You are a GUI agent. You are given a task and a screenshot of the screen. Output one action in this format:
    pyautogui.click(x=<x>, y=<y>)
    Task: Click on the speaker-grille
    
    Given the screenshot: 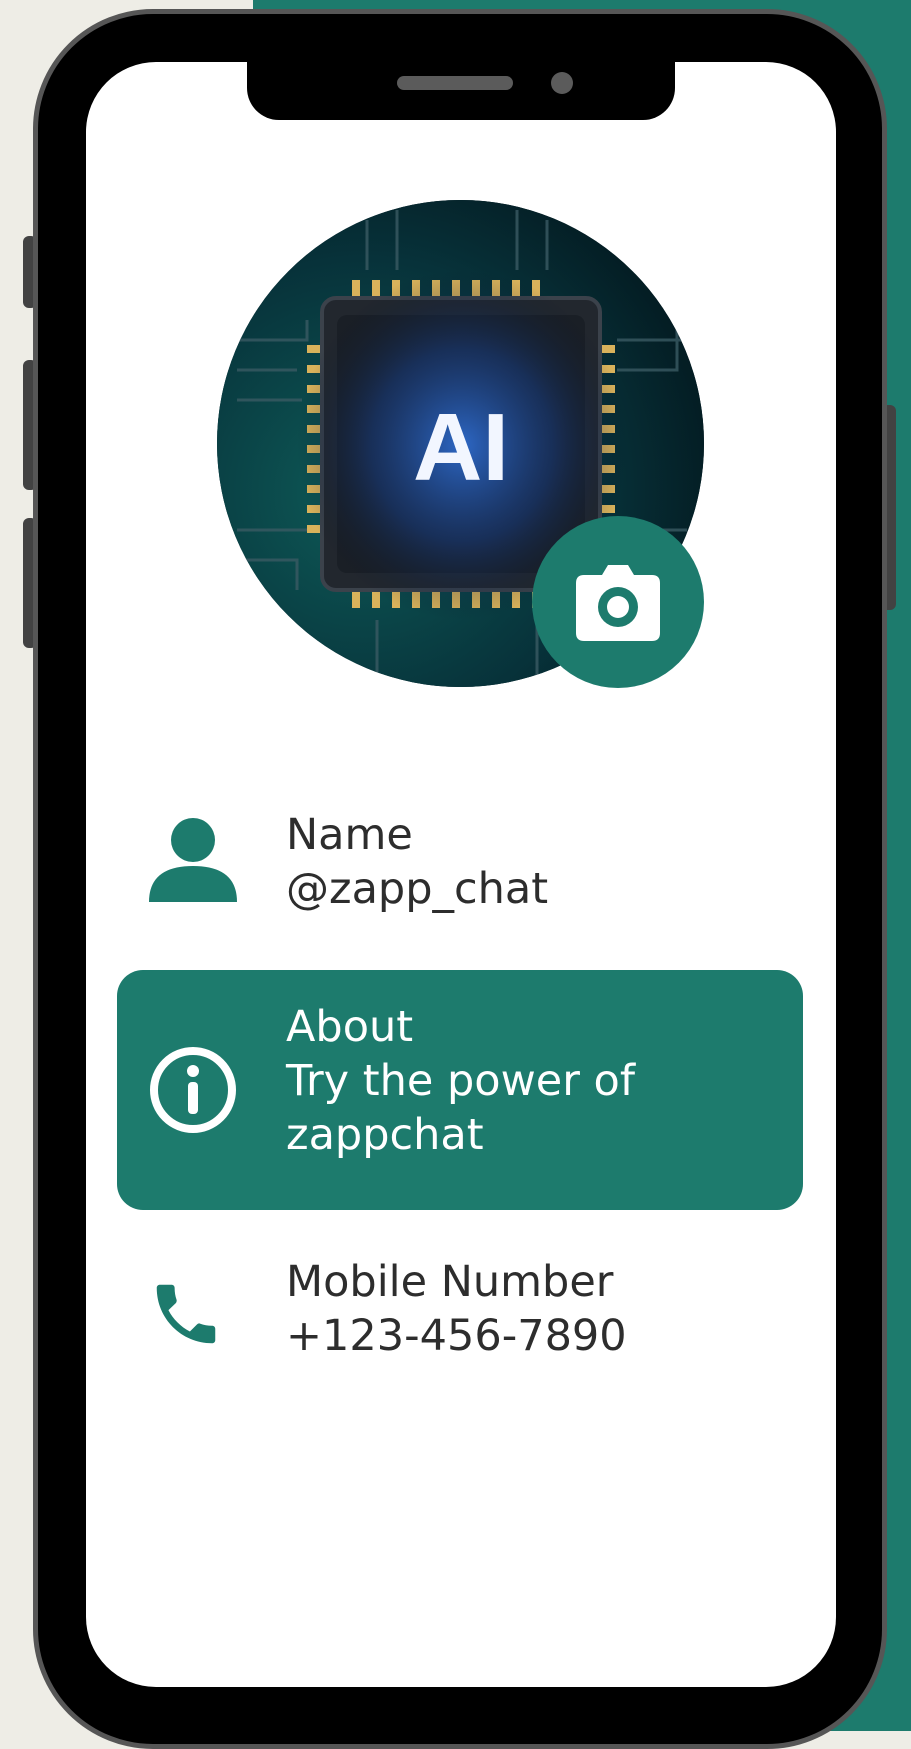 What is the action you would take?
    pyautogui.click(x=455, y=83)
    